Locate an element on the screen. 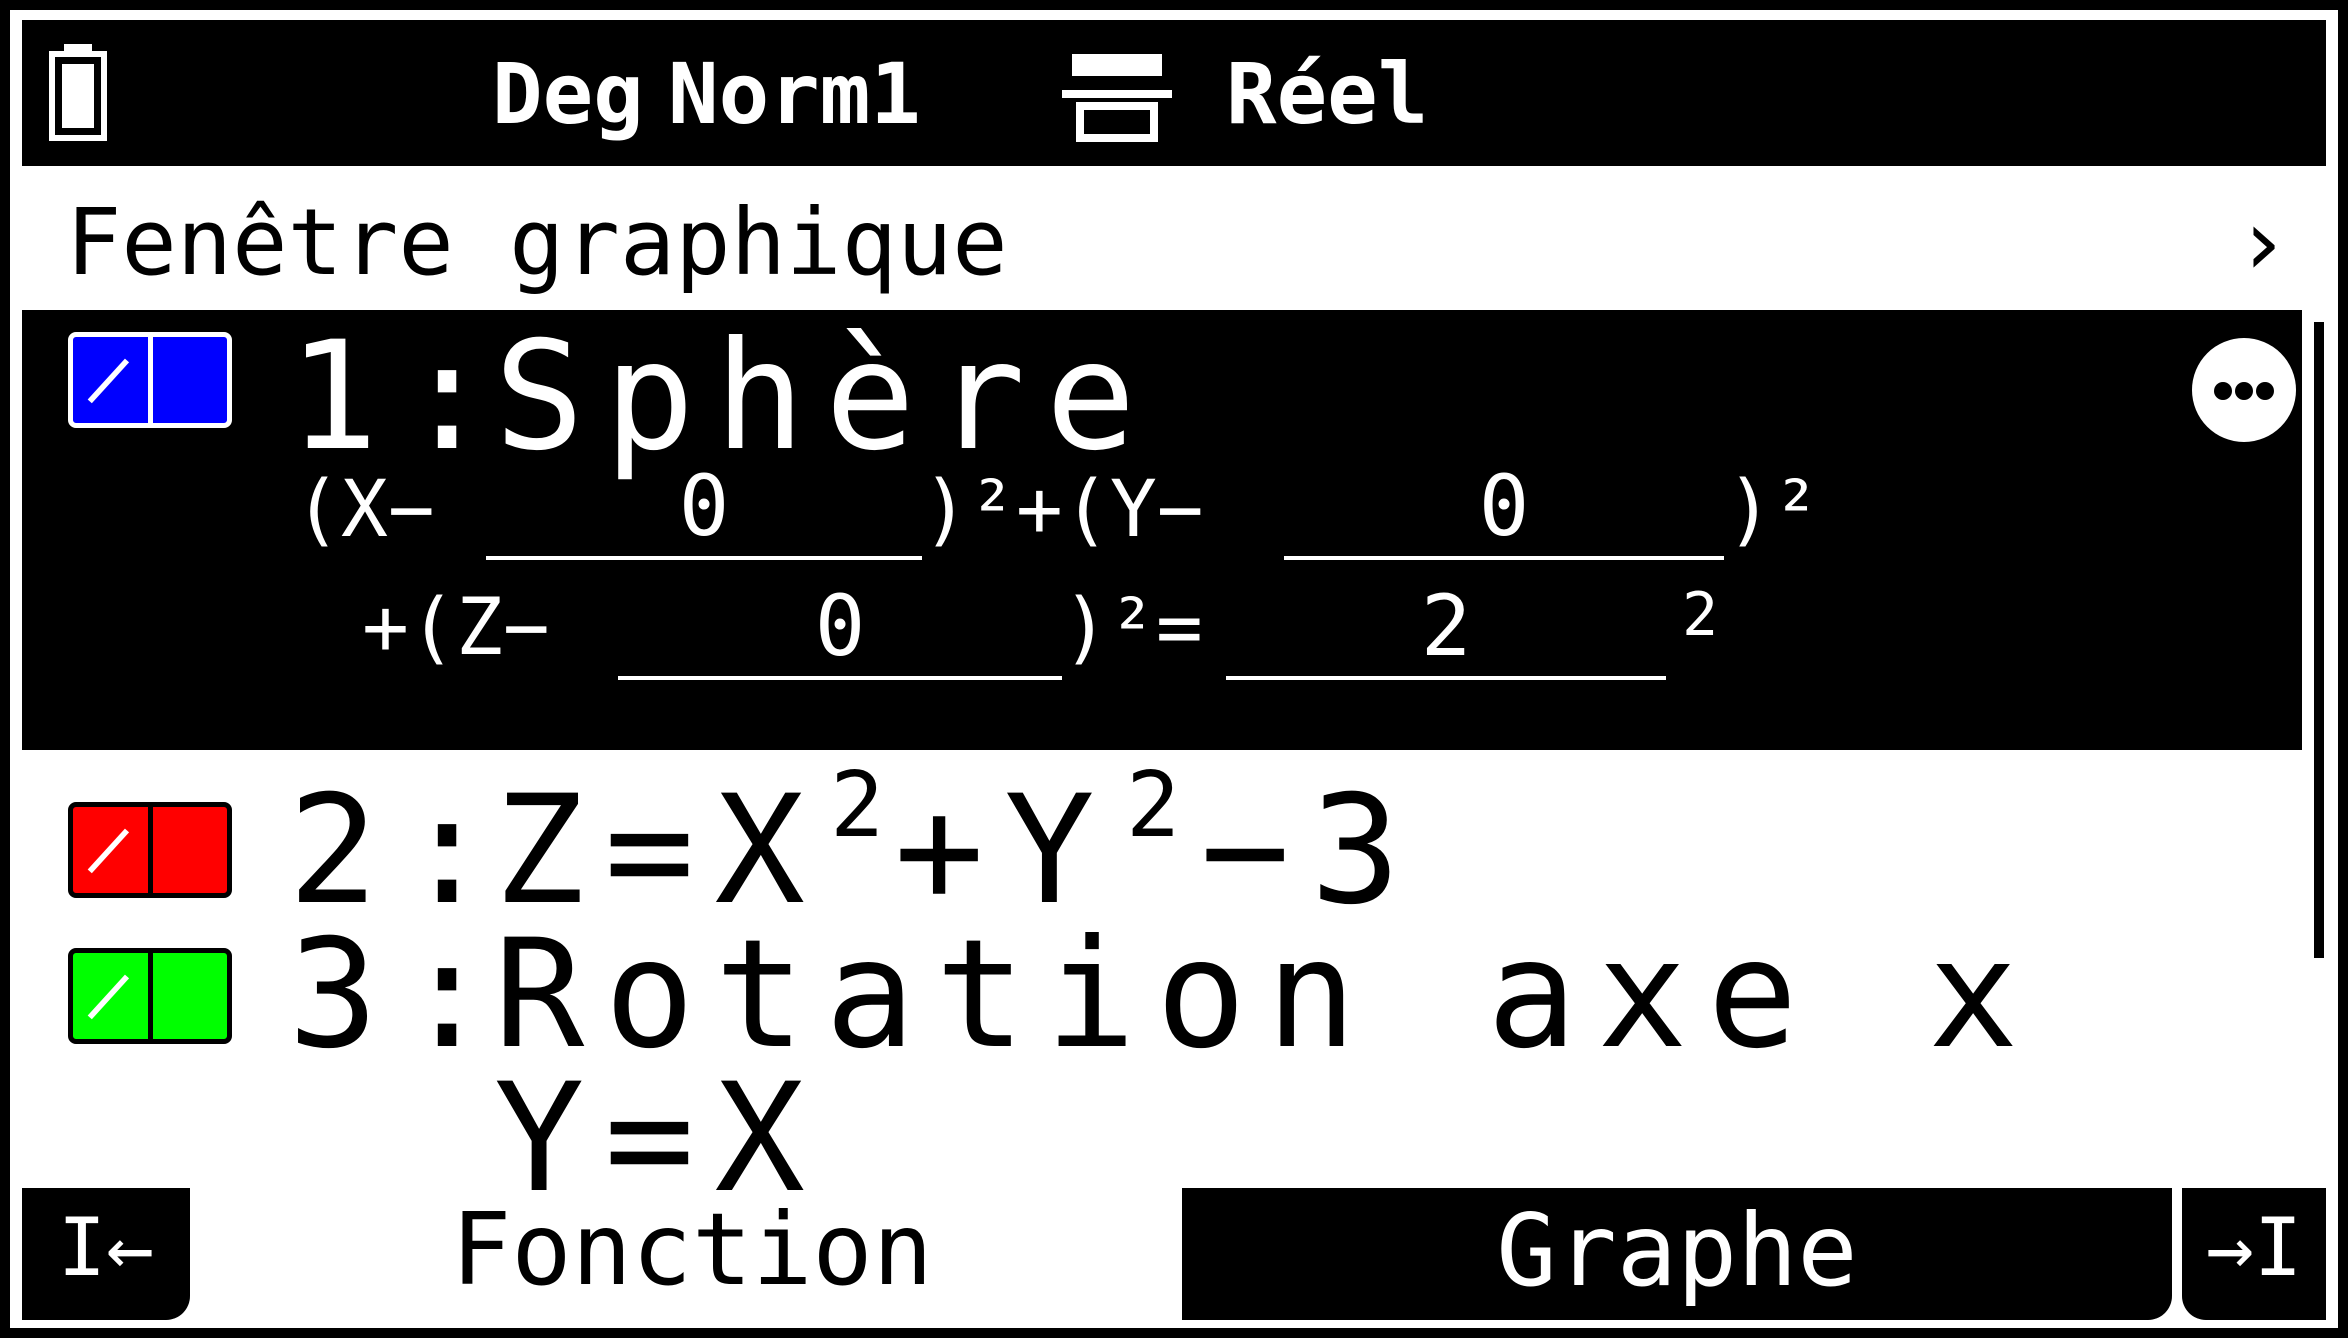 The image size is (2348, 1338). complex-mode: Réel is located at coordinates (1327, 94).